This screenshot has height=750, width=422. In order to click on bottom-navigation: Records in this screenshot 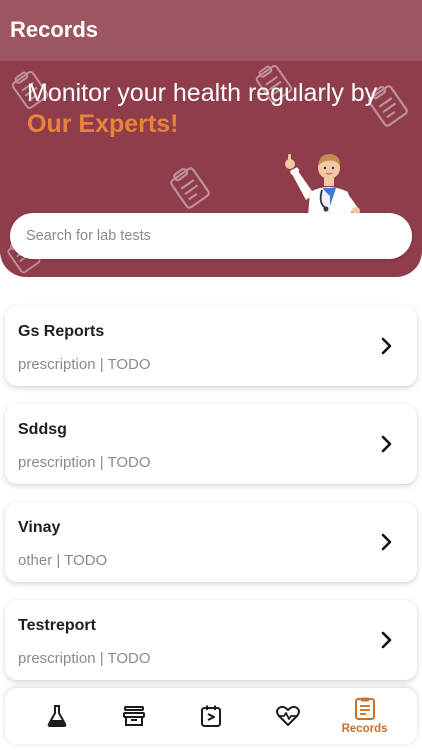, I will do `click(211, 716)`.